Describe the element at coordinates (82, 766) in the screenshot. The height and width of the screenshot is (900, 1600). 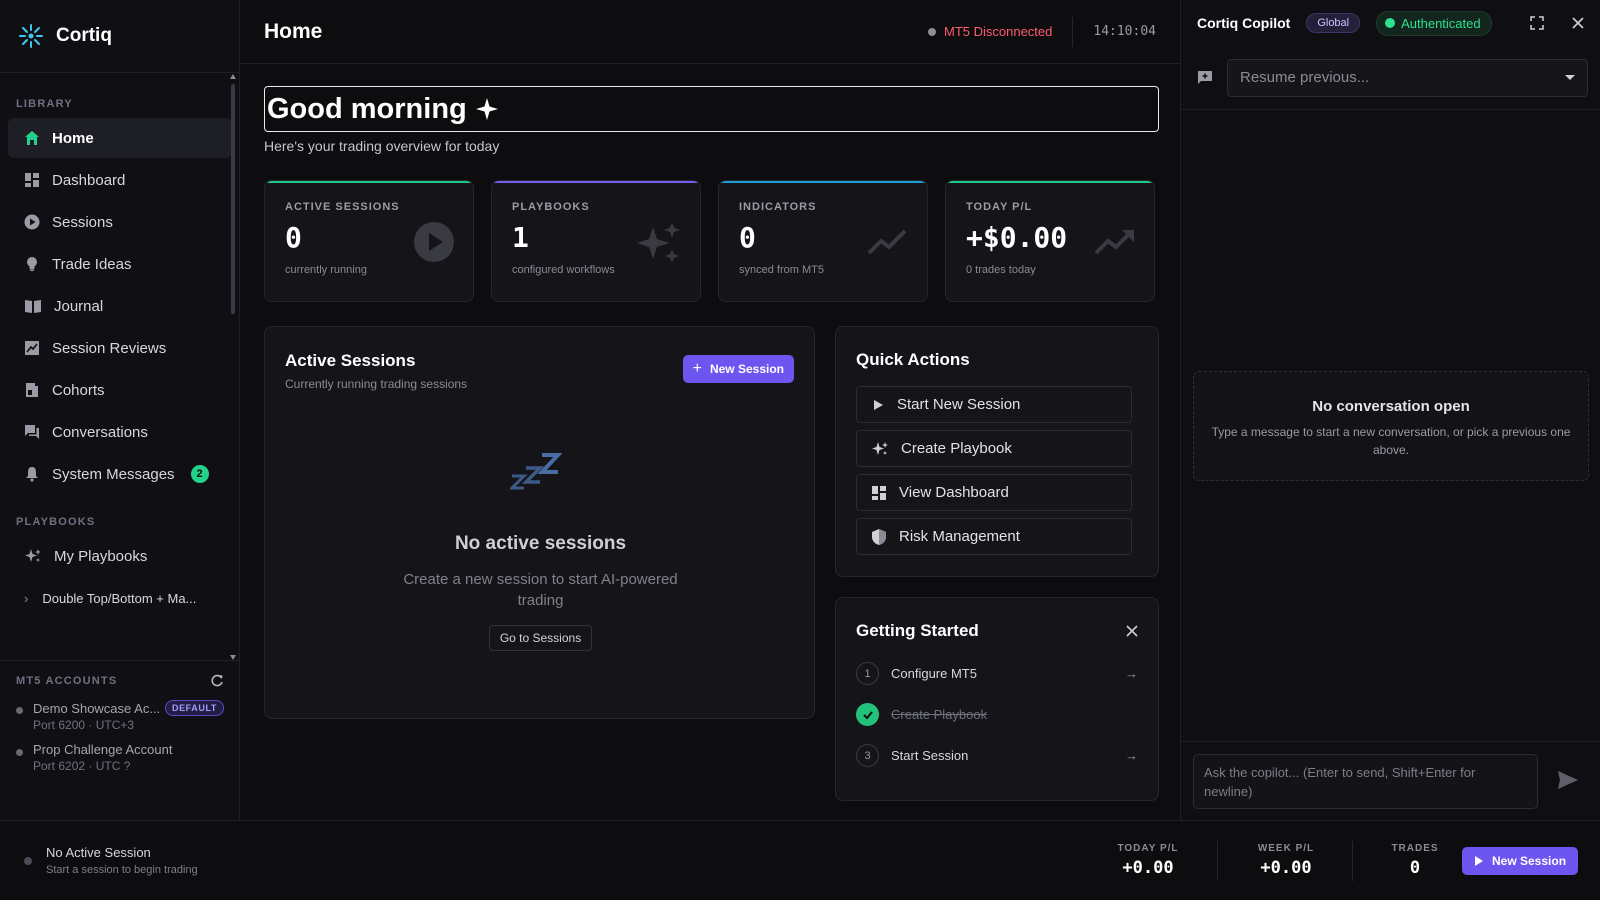
I see `account-details: Port 6202 · UTC ?` at that location.